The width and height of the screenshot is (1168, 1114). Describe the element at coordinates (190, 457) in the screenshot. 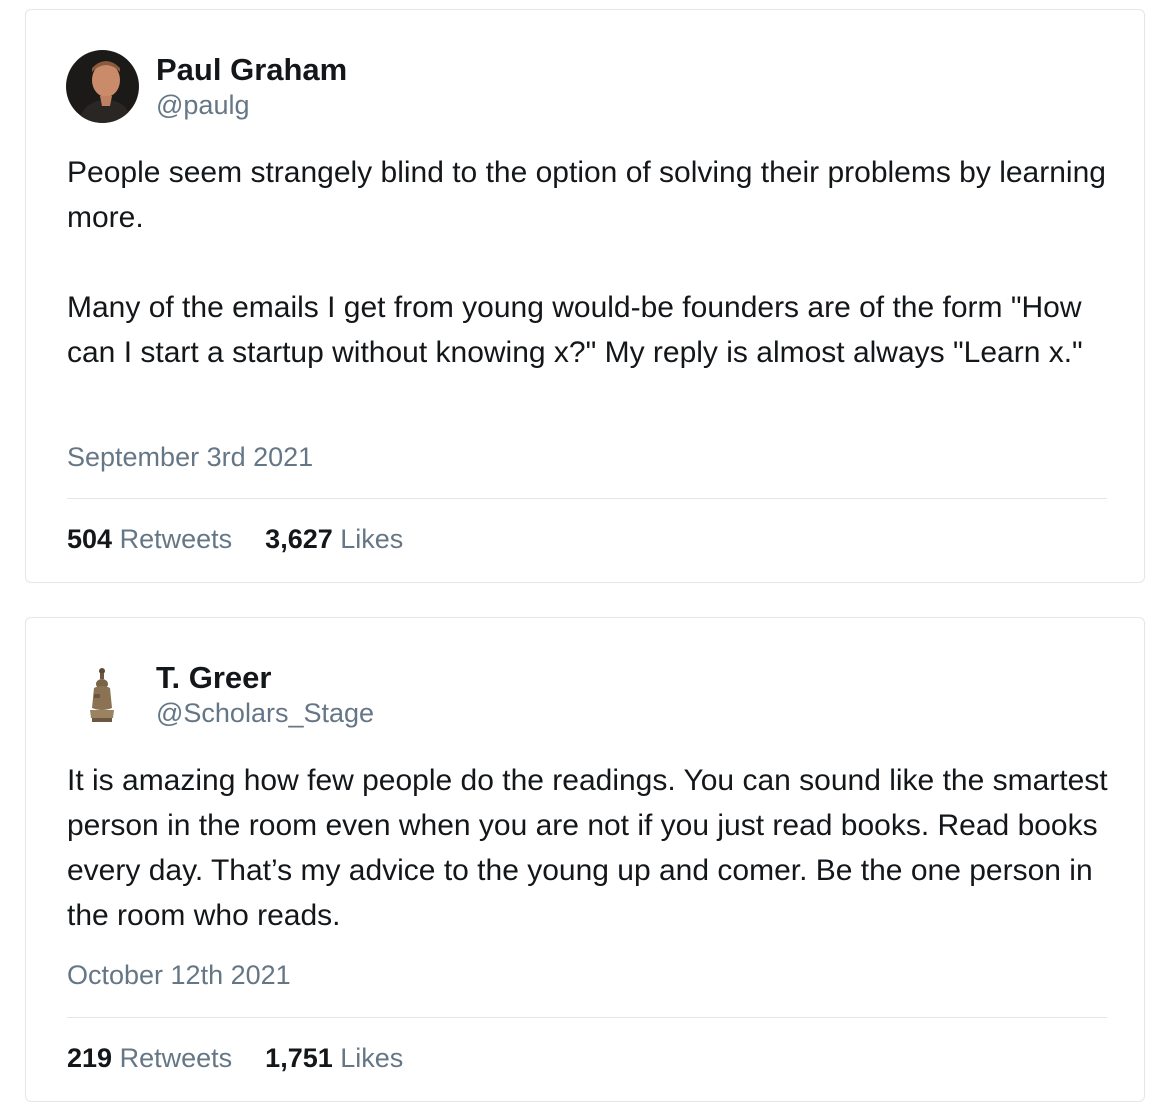

I see `tweet-date: September 3rd 2021` at that location.